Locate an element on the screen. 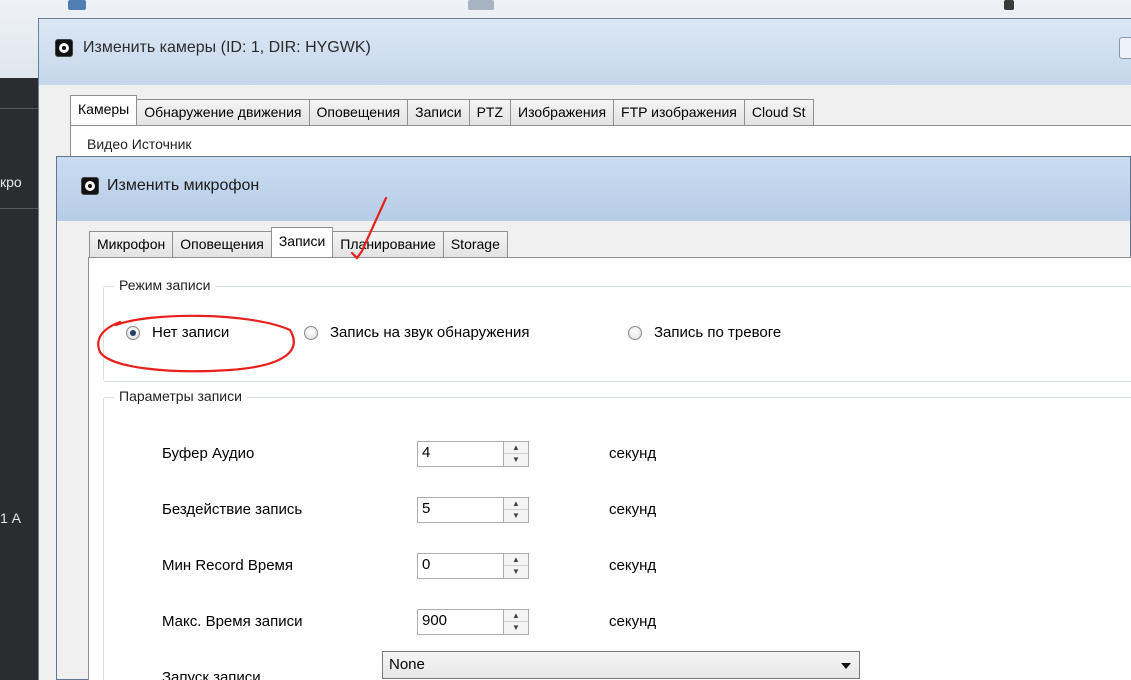 This screenshot has width=1131, height=680. mic-window-title: Изменить микрофон is located at coordinates (183, 185).